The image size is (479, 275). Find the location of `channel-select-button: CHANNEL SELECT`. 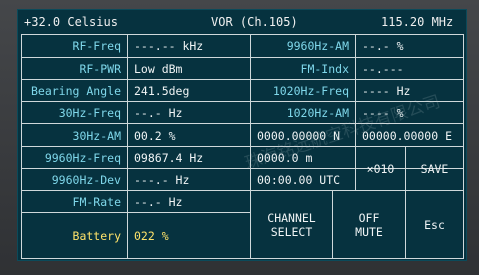

channel-select-button: CHANNEL SELECT is located at coordinates (291, 224).